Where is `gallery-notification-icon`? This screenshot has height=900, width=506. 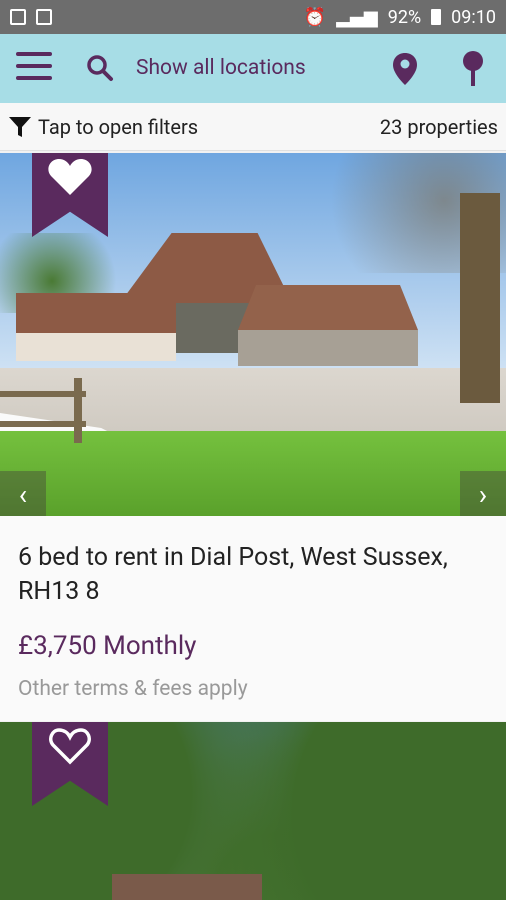
gallery-notification-icon is located at coordinates (18, 17).